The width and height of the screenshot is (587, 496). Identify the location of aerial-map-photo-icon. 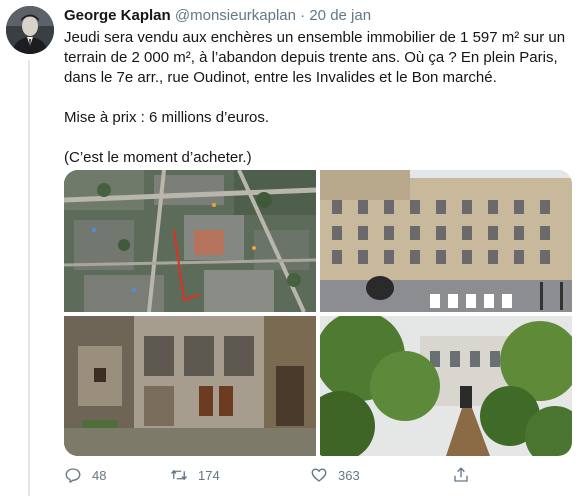
(190, 241).